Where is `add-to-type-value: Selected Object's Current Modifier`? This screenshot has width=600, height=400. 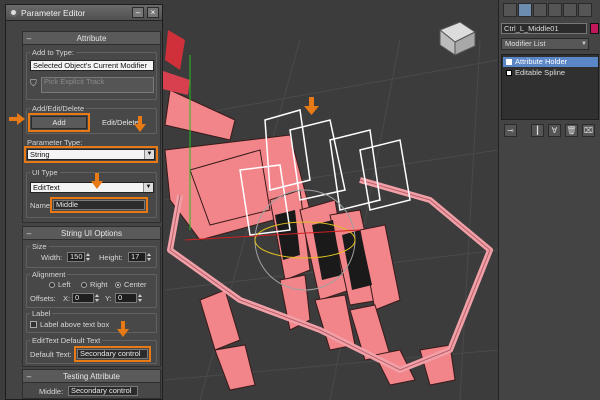 add-to-type-value: Selected Object's Current Modifier is located at coordinates (90, 65).